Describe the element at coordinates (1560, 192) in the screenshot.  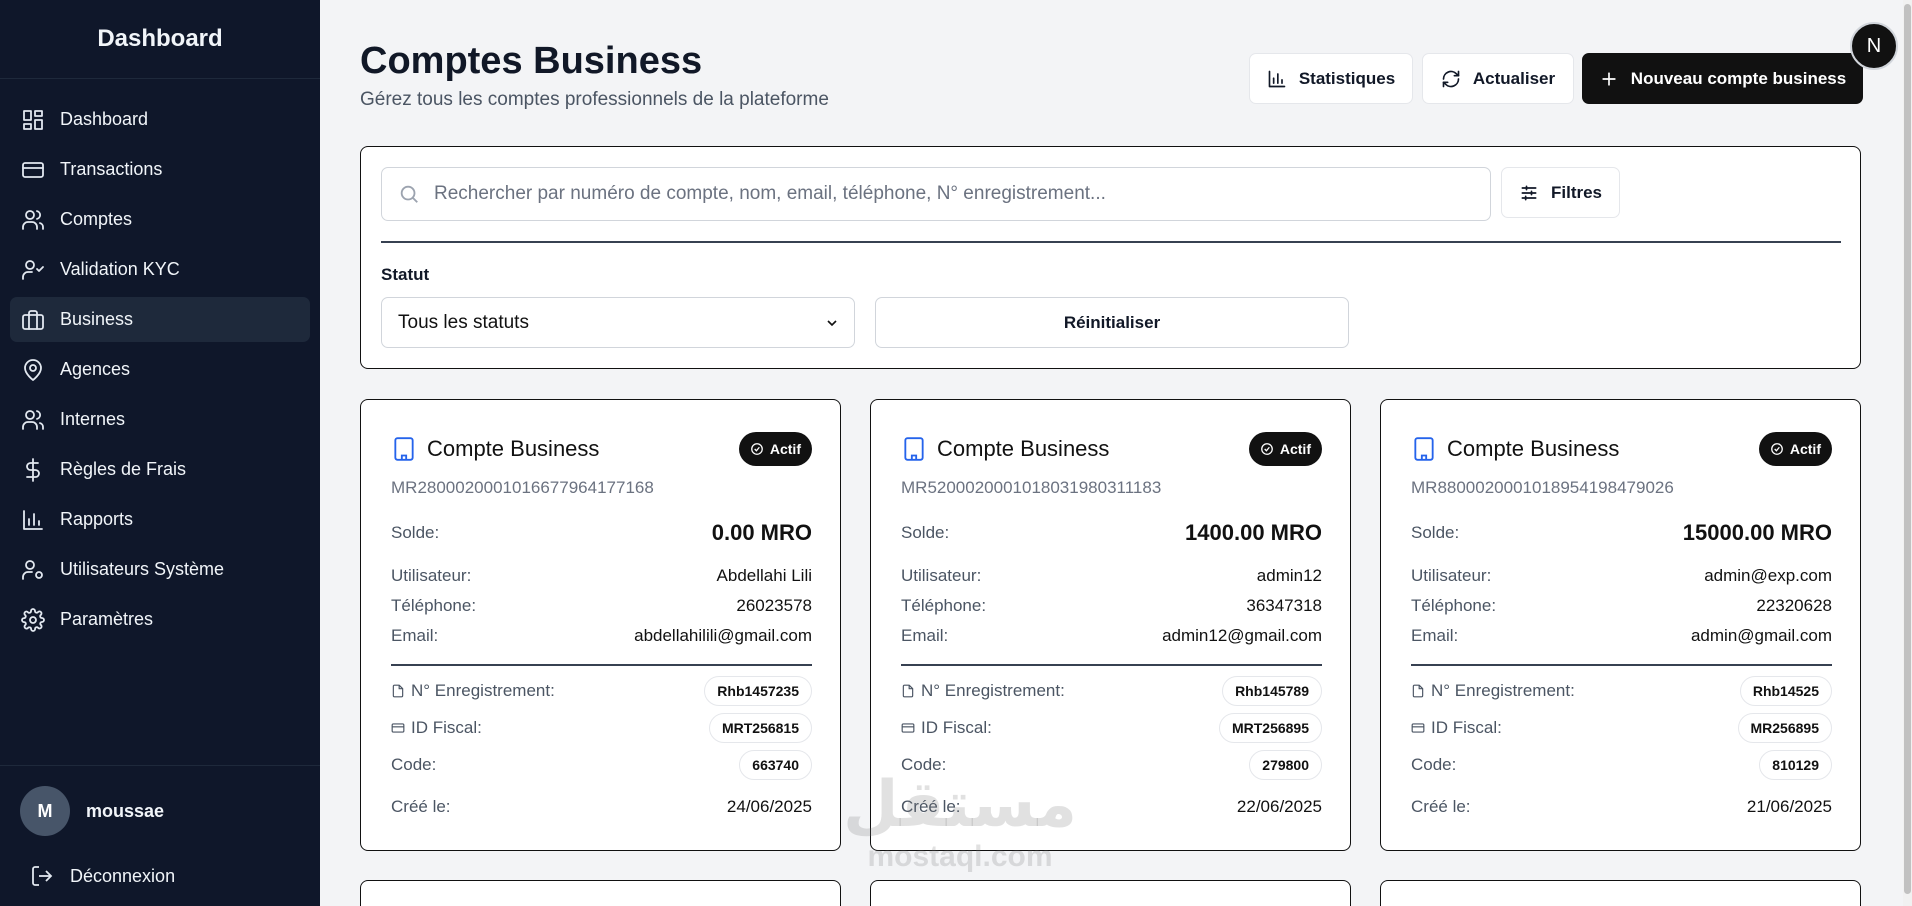
I see `filters-button: Filtres` at that location.